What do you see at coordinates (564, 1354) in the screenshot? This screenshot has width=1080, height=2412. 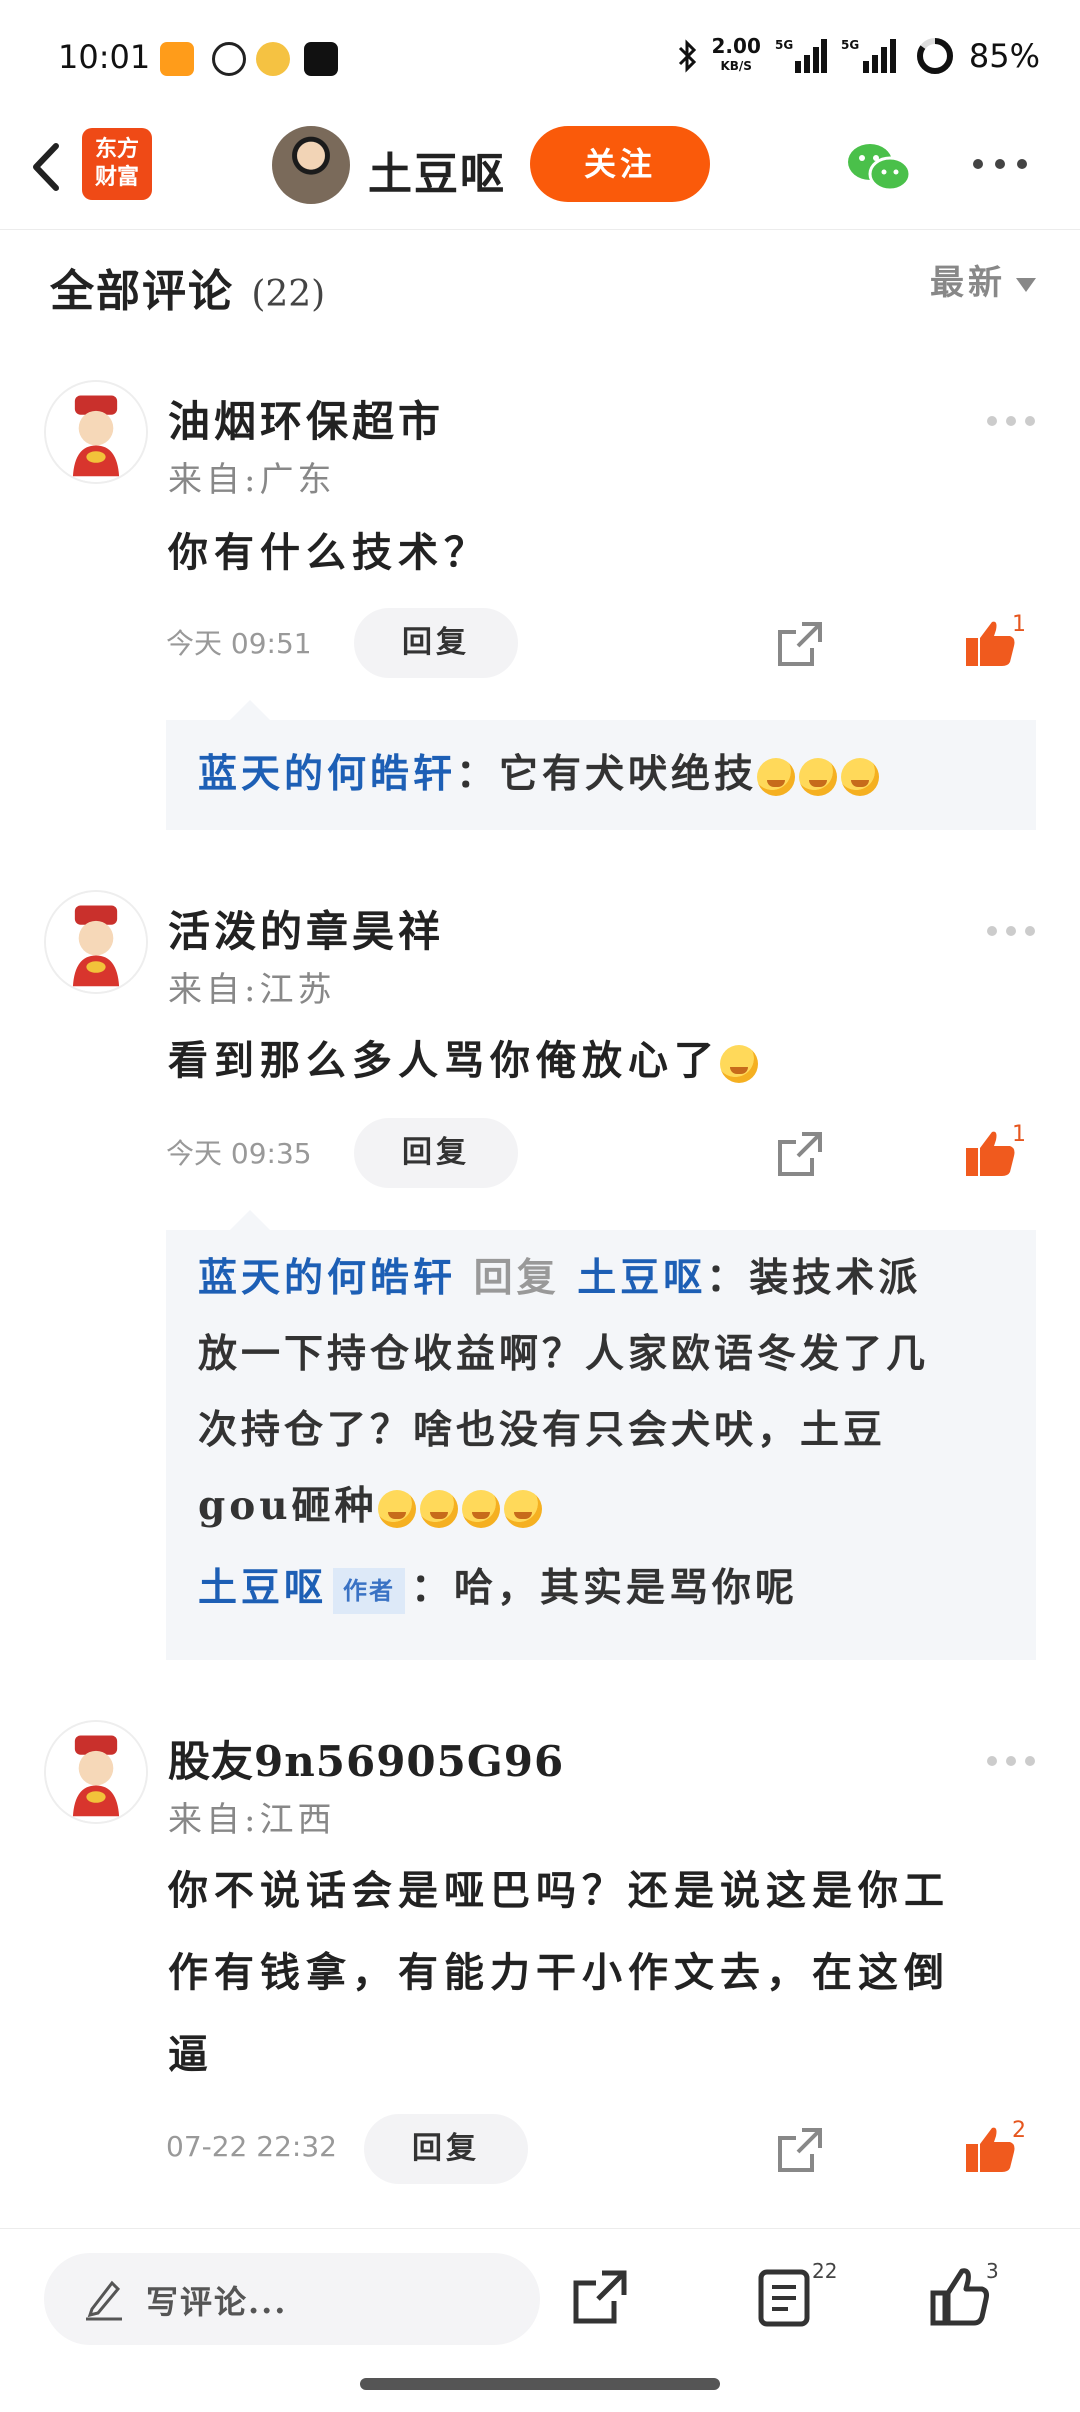 I see `reply-text-line: 放一下持仓收益啊？人家欧语冬发了几` at bounding box center [564, 1354].